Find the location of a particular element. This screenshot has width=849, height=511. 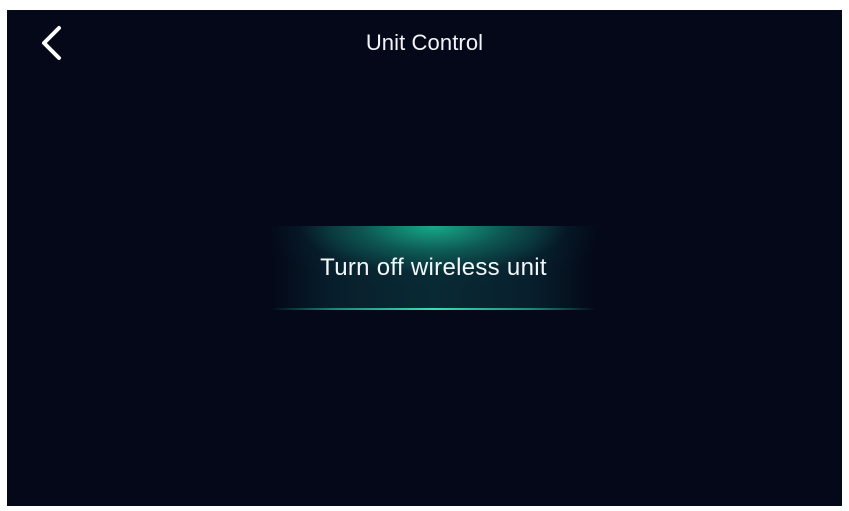

page-title: Unit Control is located at coordinates (424, 42).